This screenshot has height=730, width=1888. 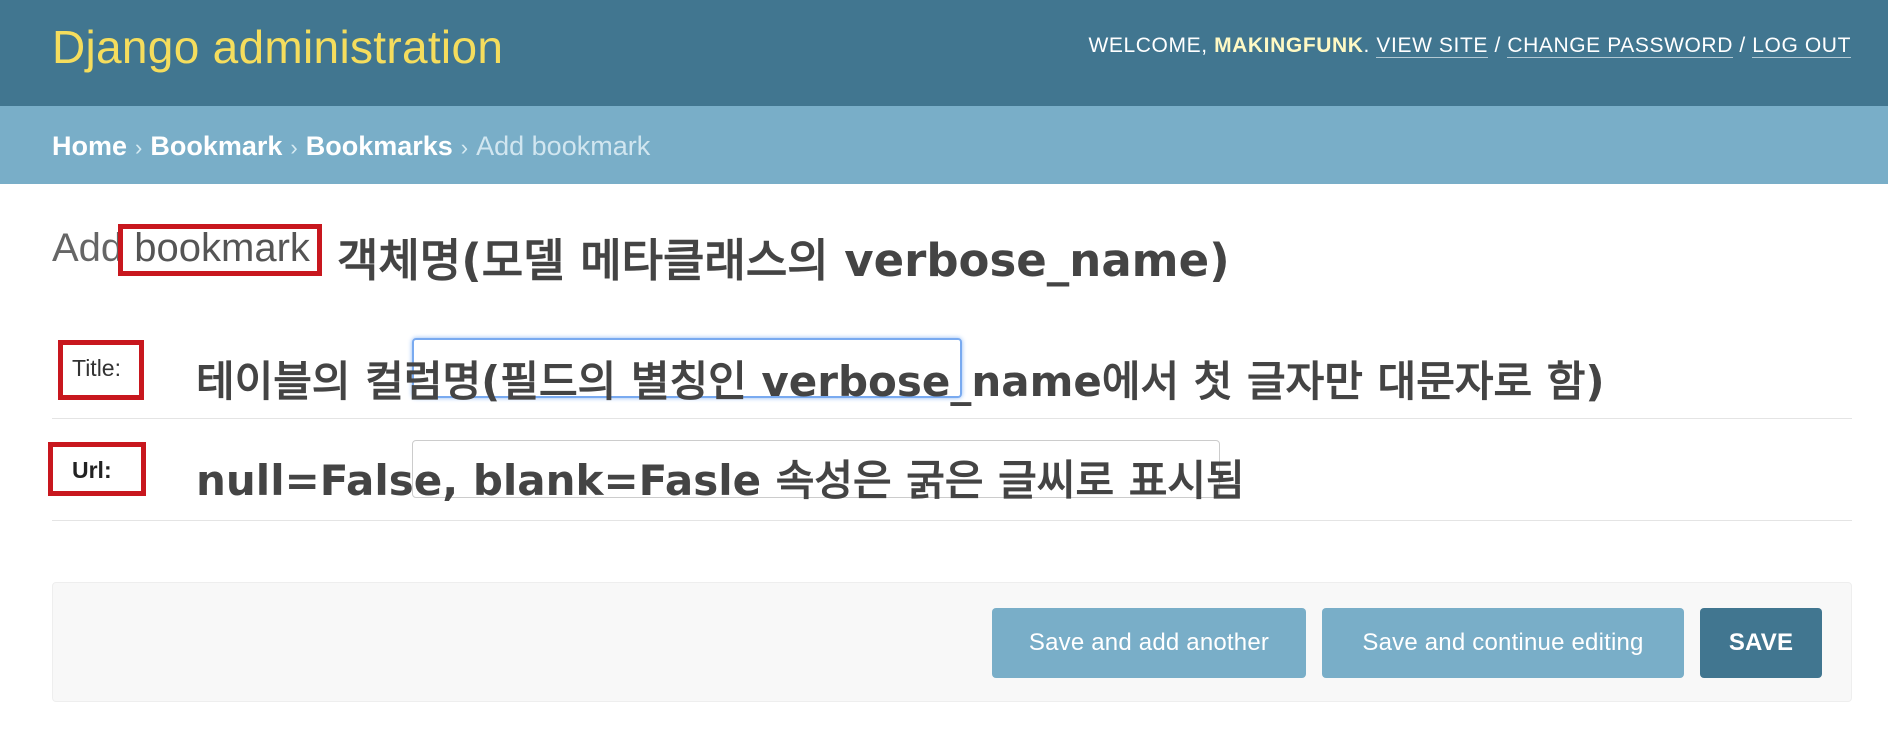 I want to click on breadcrumb-home: Home, so click(x=89, y=146).